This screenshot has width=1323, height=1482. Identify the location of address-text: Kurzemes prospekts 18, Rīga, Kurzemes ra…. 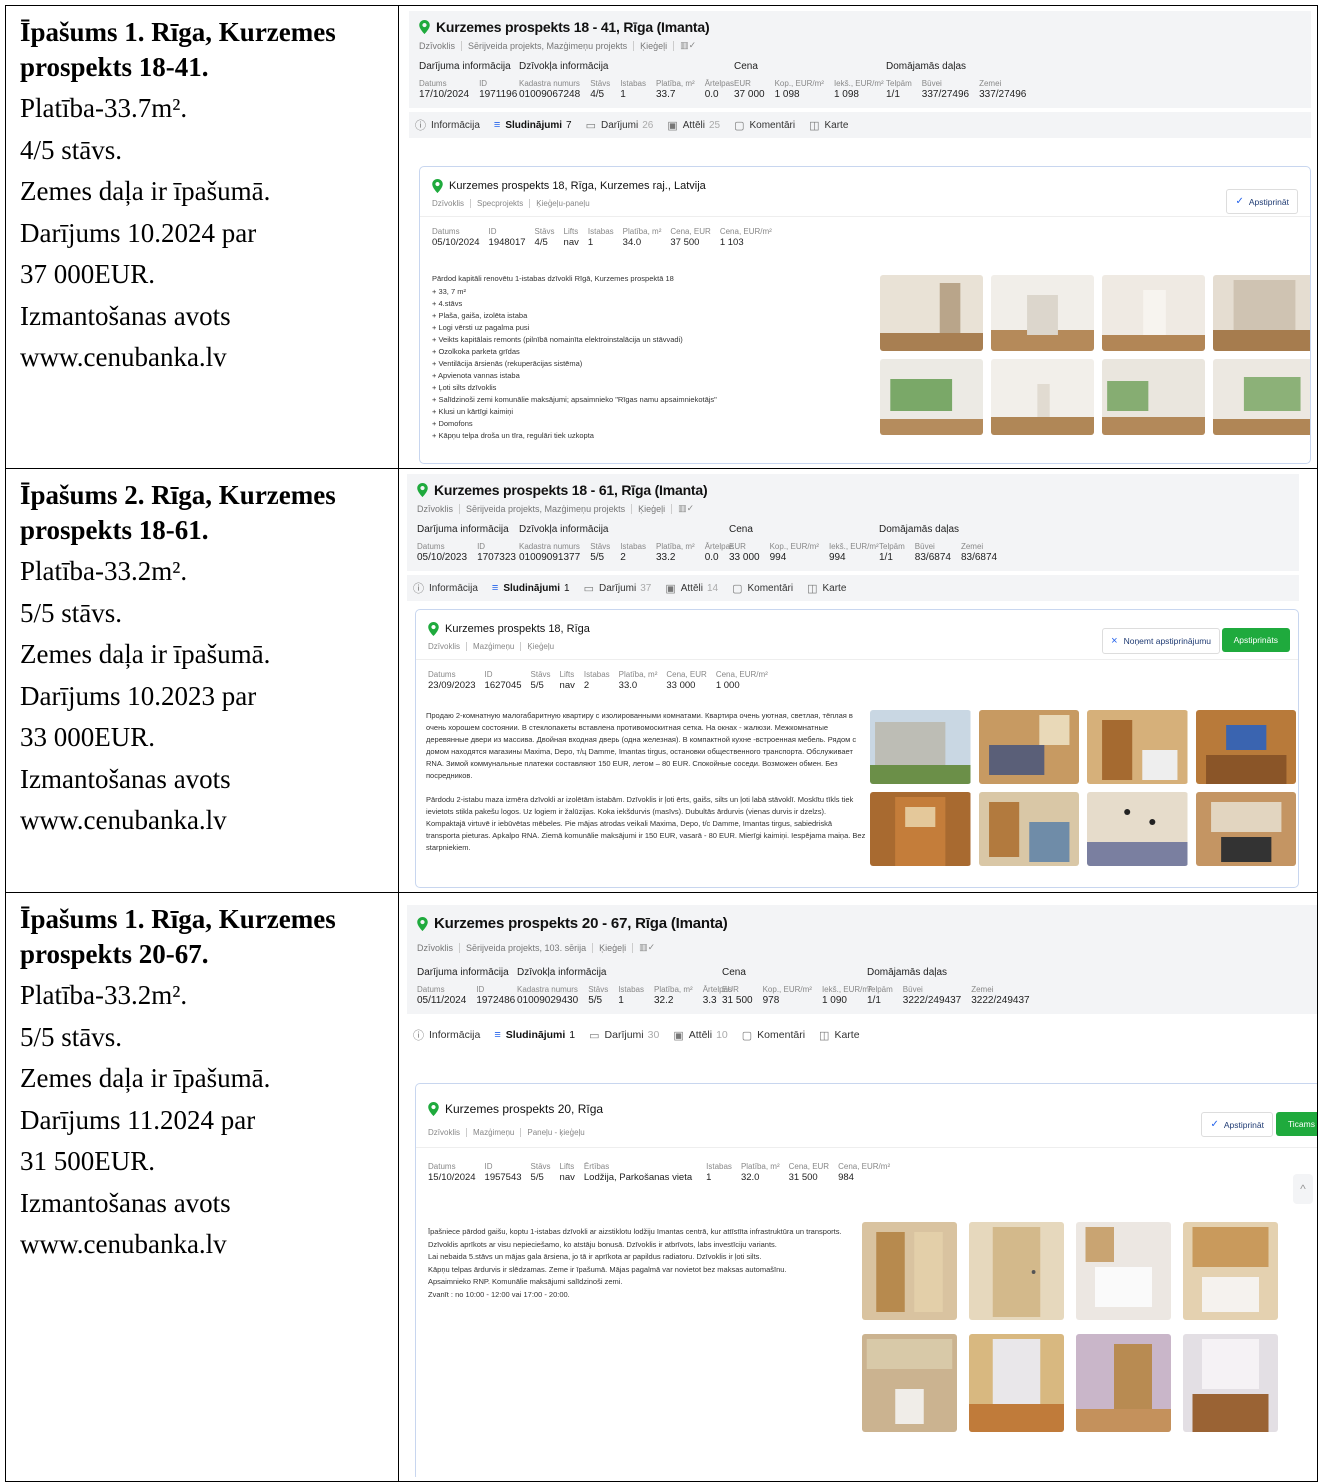
(577, 186).